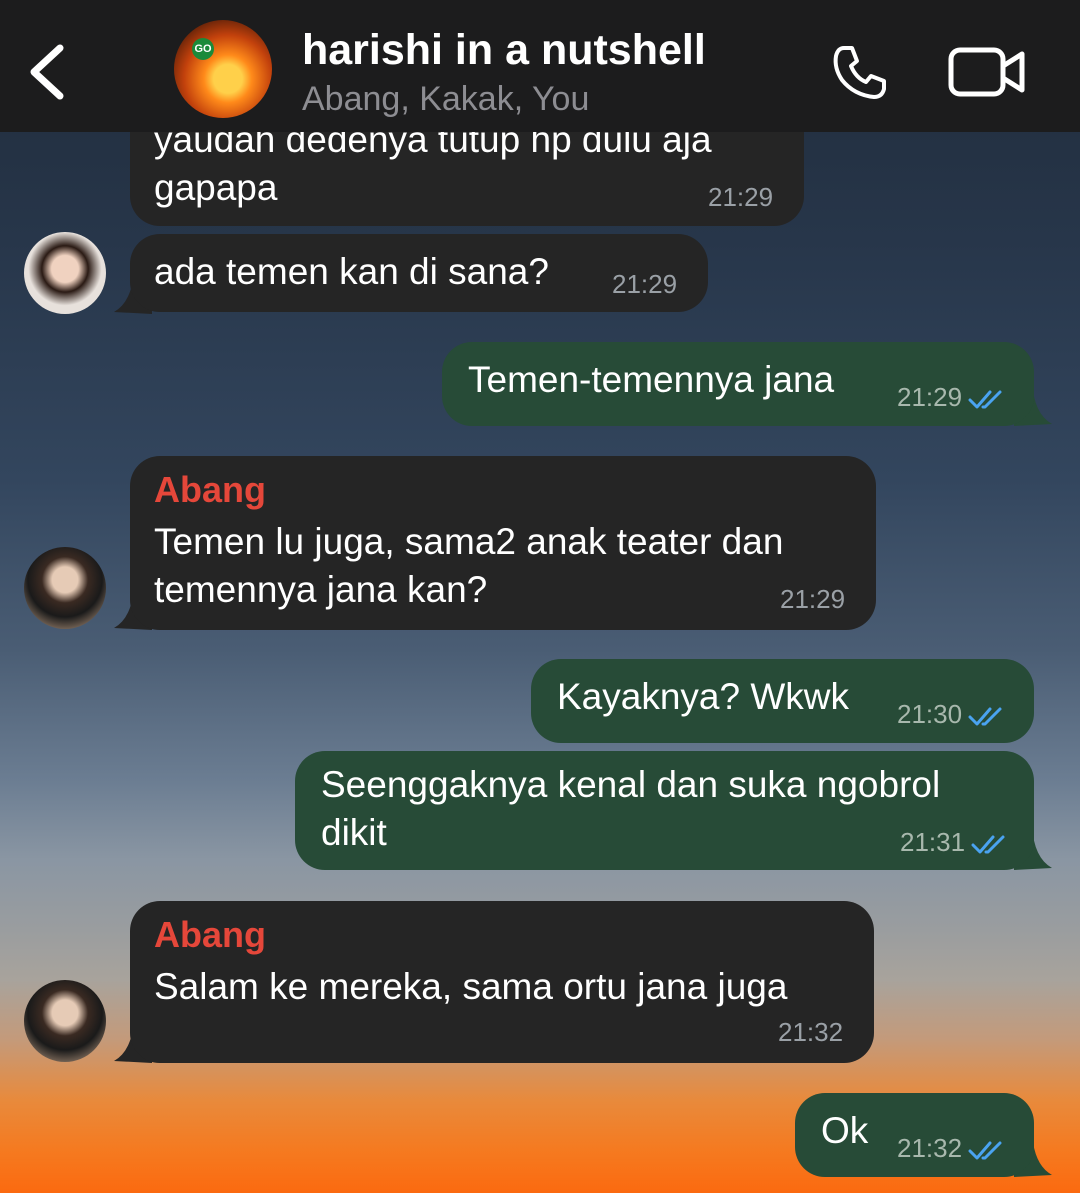  What do you see at coordinates (351, 271) in the screenshot?
I see `message-text: ada temen kan di sana?` at bounding box center [351, 271].